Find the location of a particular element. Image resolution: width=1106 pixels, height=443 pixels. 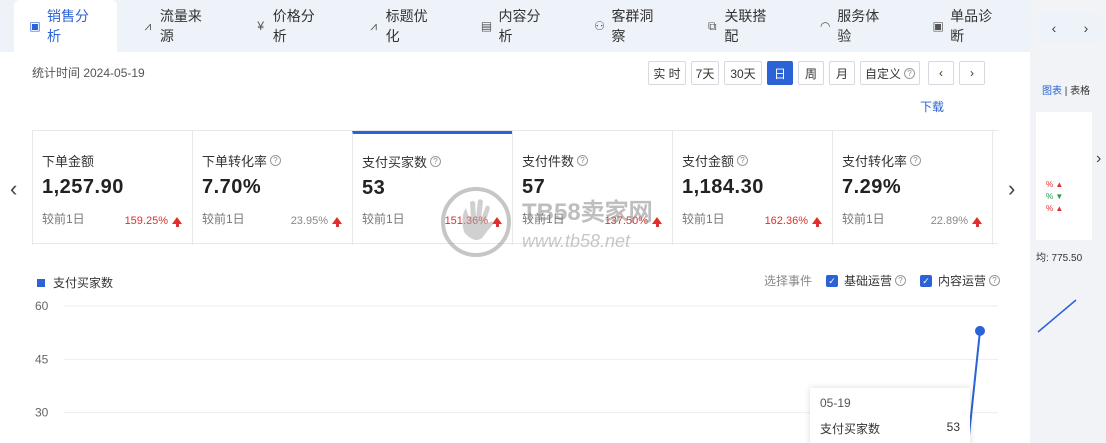

range-button-8: › is located at coordinates (972, 73).